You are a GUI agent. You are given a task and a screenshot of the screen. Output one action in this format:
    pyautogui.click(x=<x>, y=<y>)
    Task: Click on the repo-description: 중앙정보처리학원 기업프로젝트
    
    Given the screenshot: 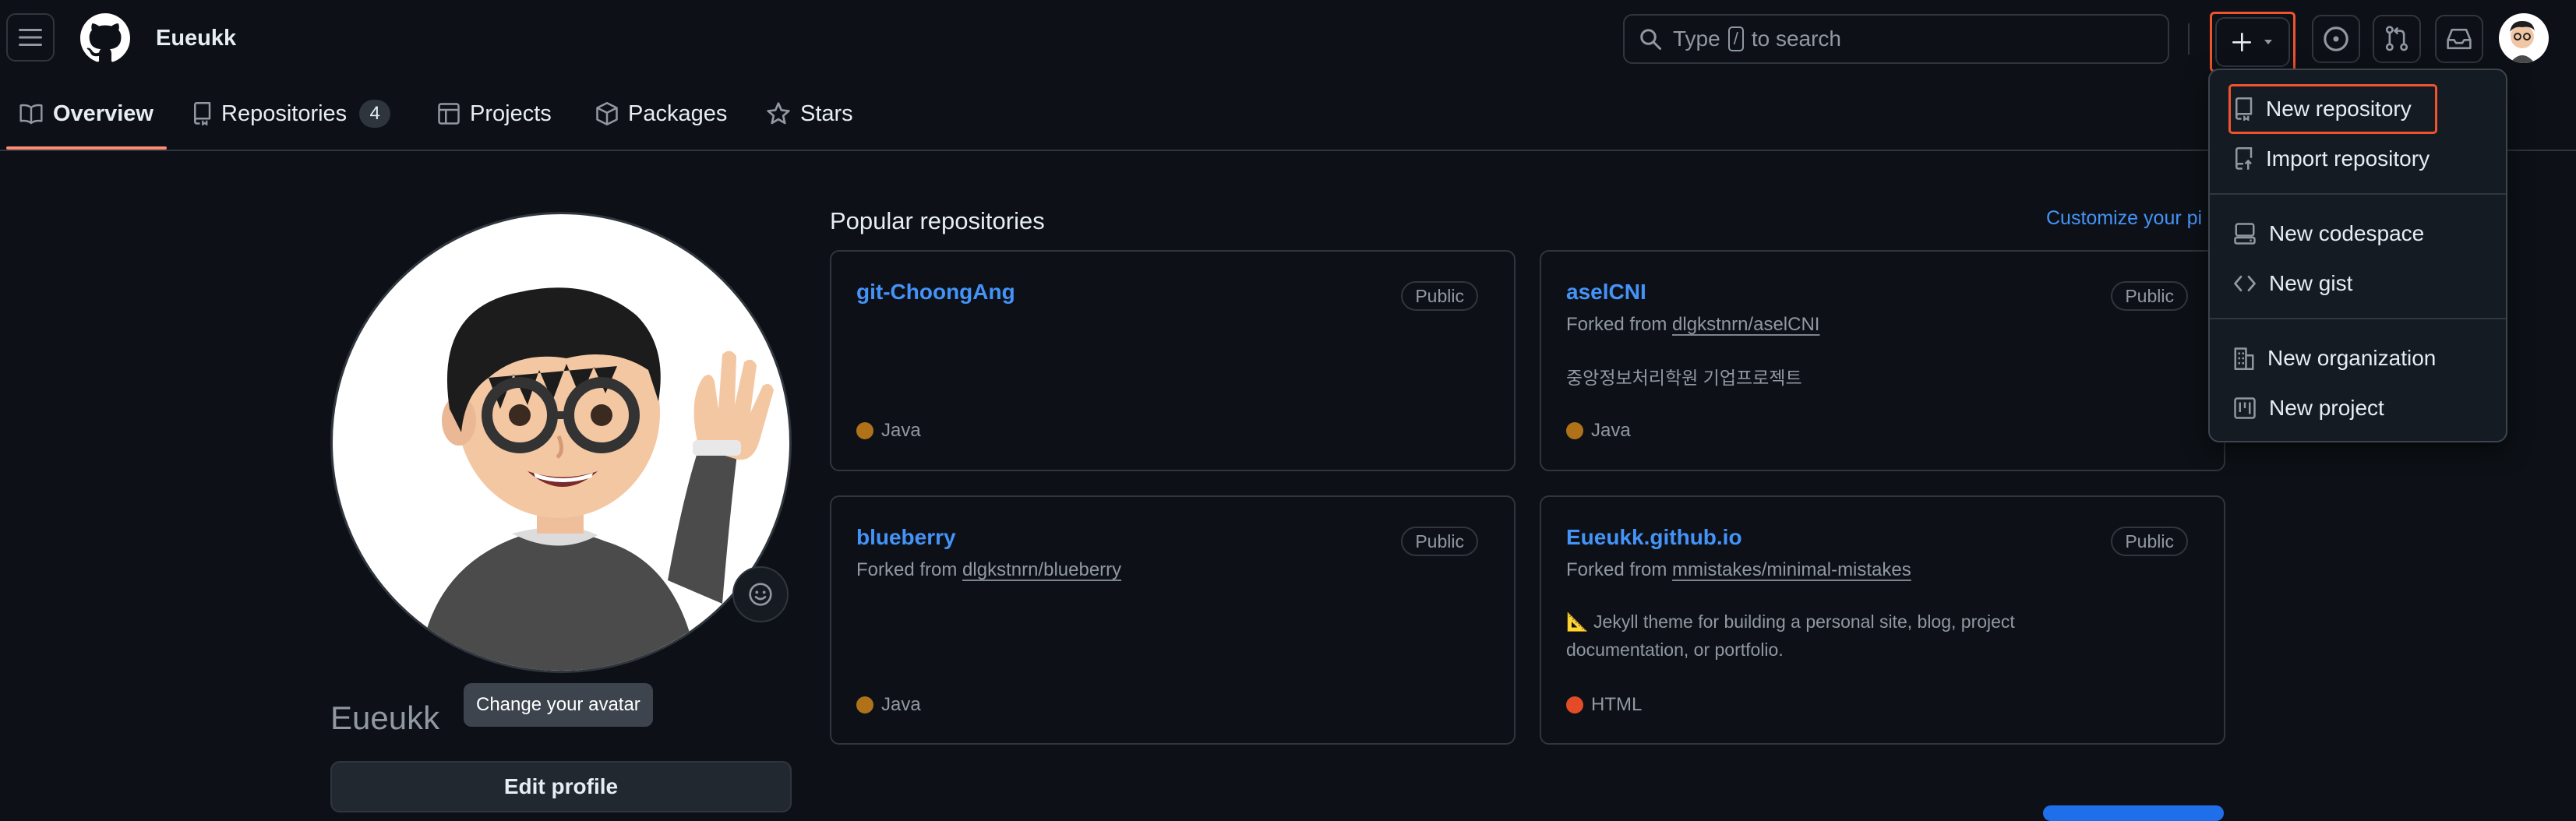 What is the action you would take?
    pyautogui.click(x=1684, y=378)
    